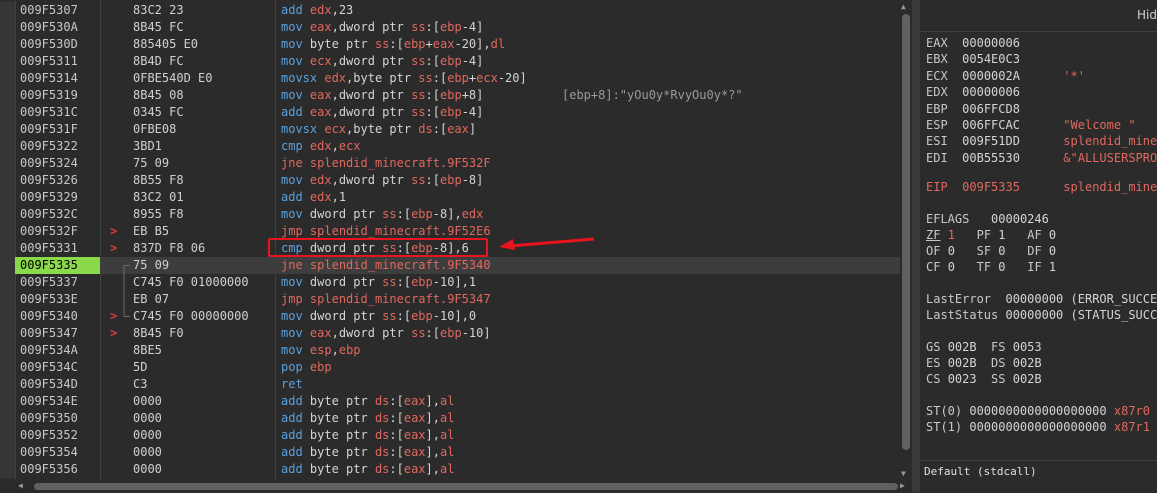 This screenshot has width=1157, height=493. I want to click on scroll-left-icon: ◀, so click(20, 486).